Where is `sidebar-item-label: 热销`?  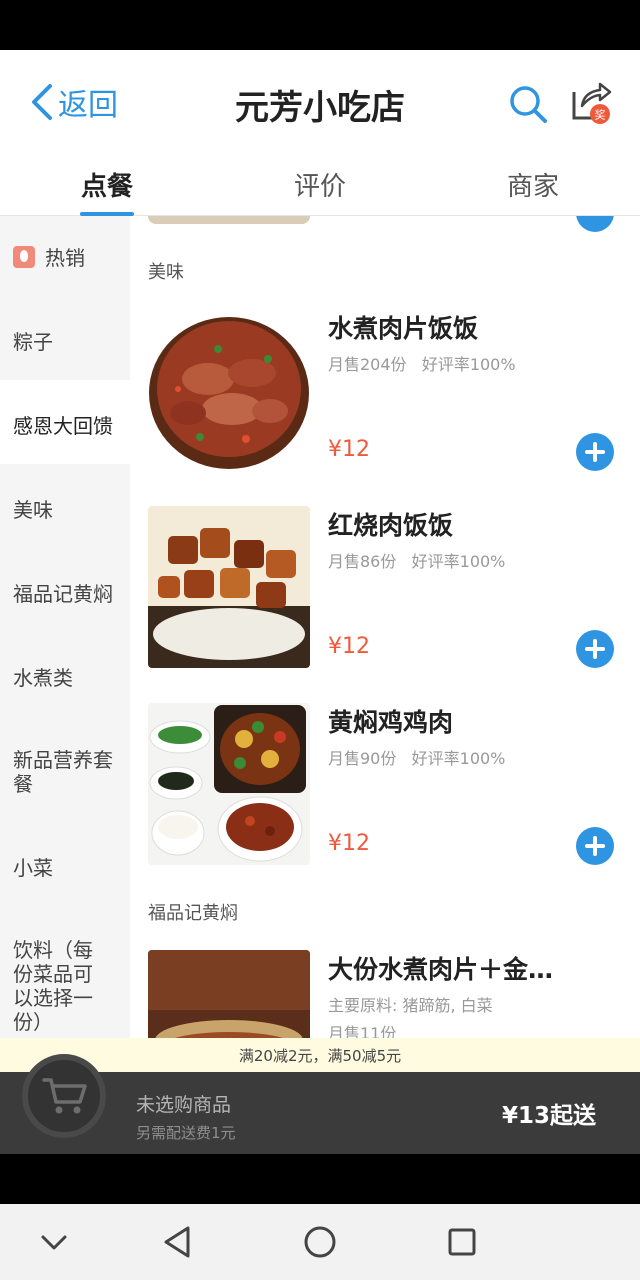 sidebar-item-label: 热销 is located at coordinates (65, 258).